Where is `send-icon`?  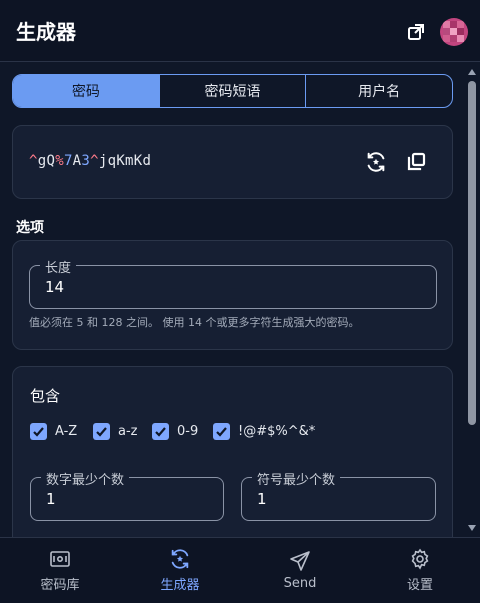 send-icon is located at coordinates (300, 561).